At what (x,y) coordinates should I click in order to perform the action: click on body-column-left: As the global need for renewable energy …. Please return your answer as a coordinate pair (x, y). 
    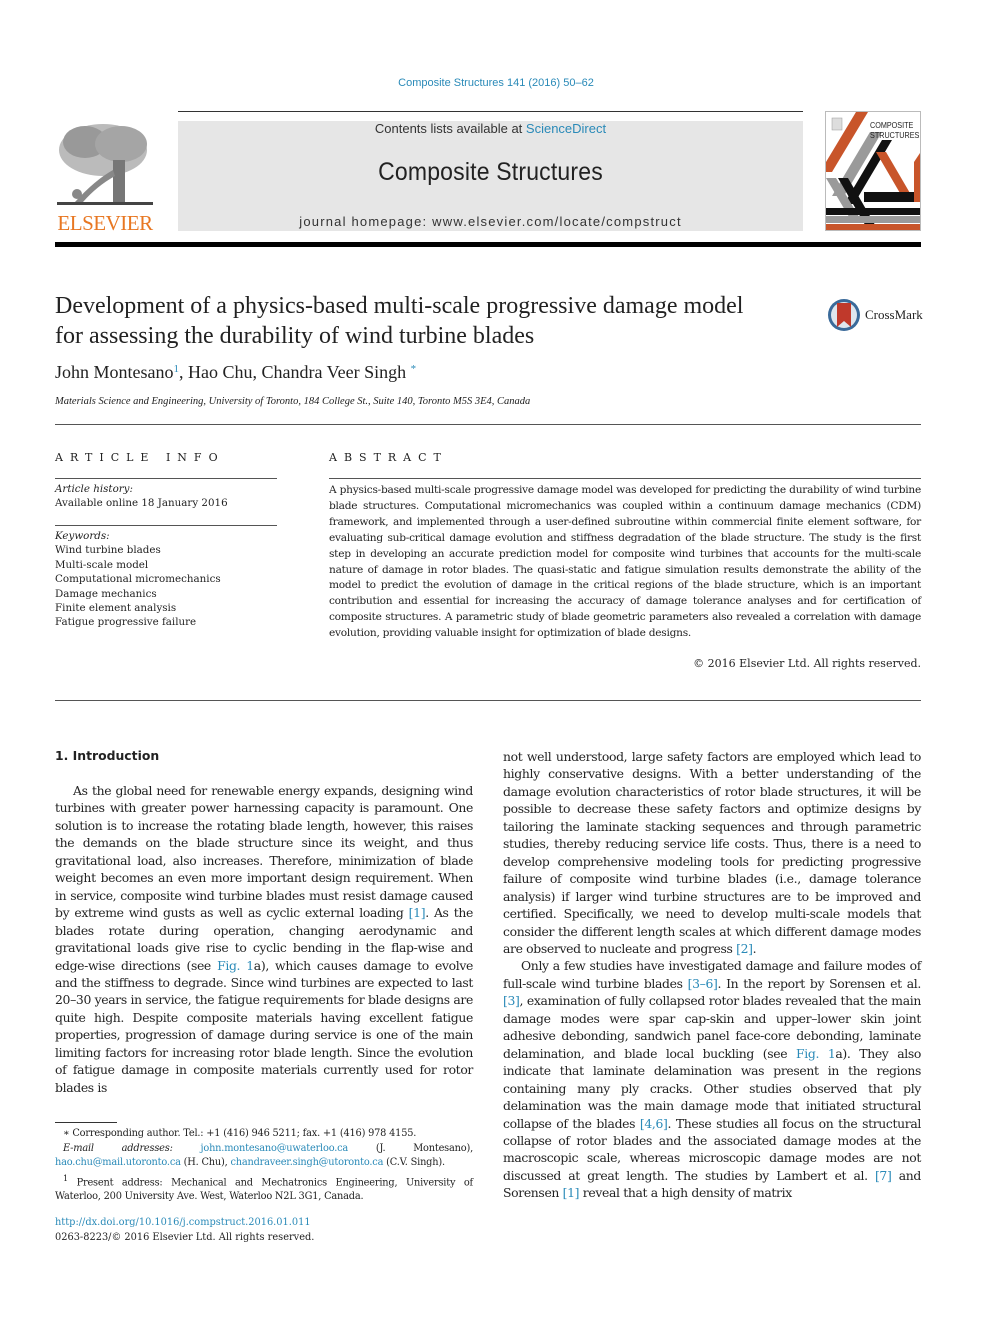
    Looking at the image, I should click on (264, 939).